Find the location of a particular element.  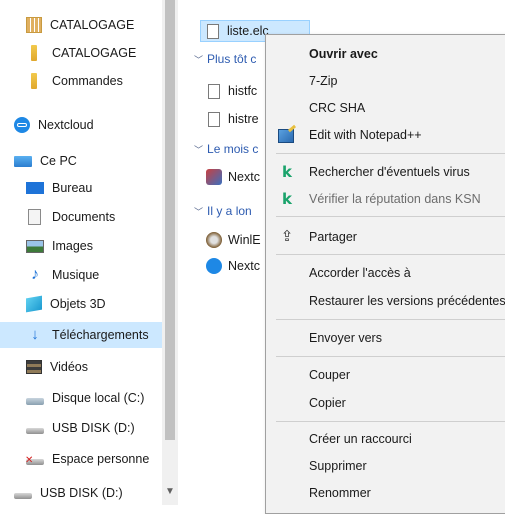

winieee-app-icon is located at coordinates (214, 240).